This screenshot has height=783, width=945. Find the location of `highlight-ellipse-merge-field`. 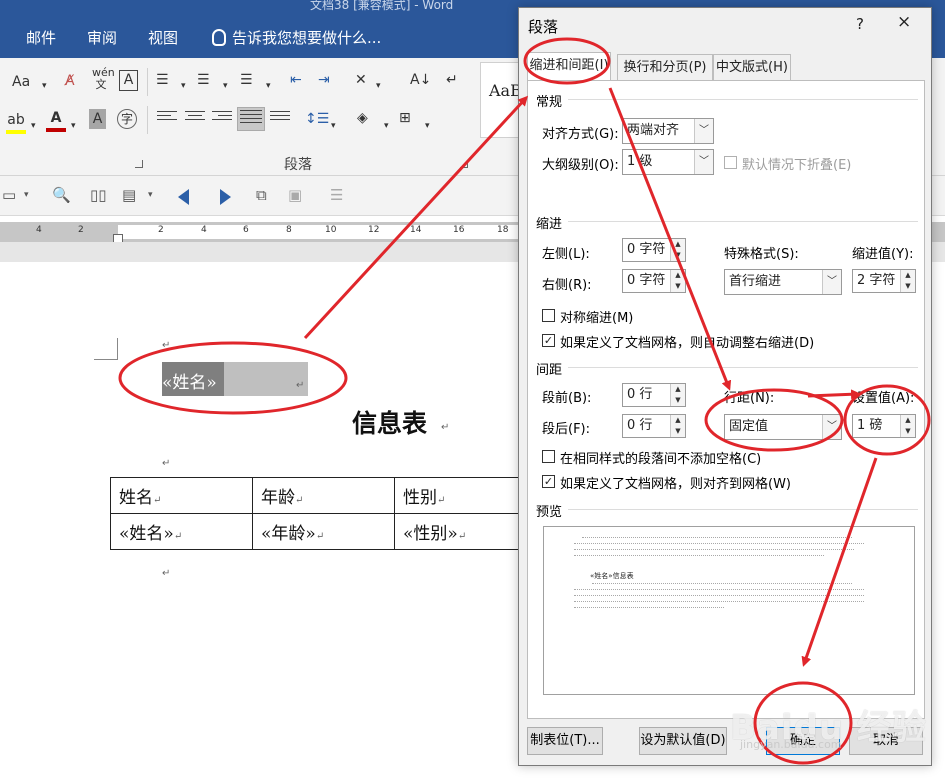

highlight-ellipse-merge-field is located at coordinates (233, 378).